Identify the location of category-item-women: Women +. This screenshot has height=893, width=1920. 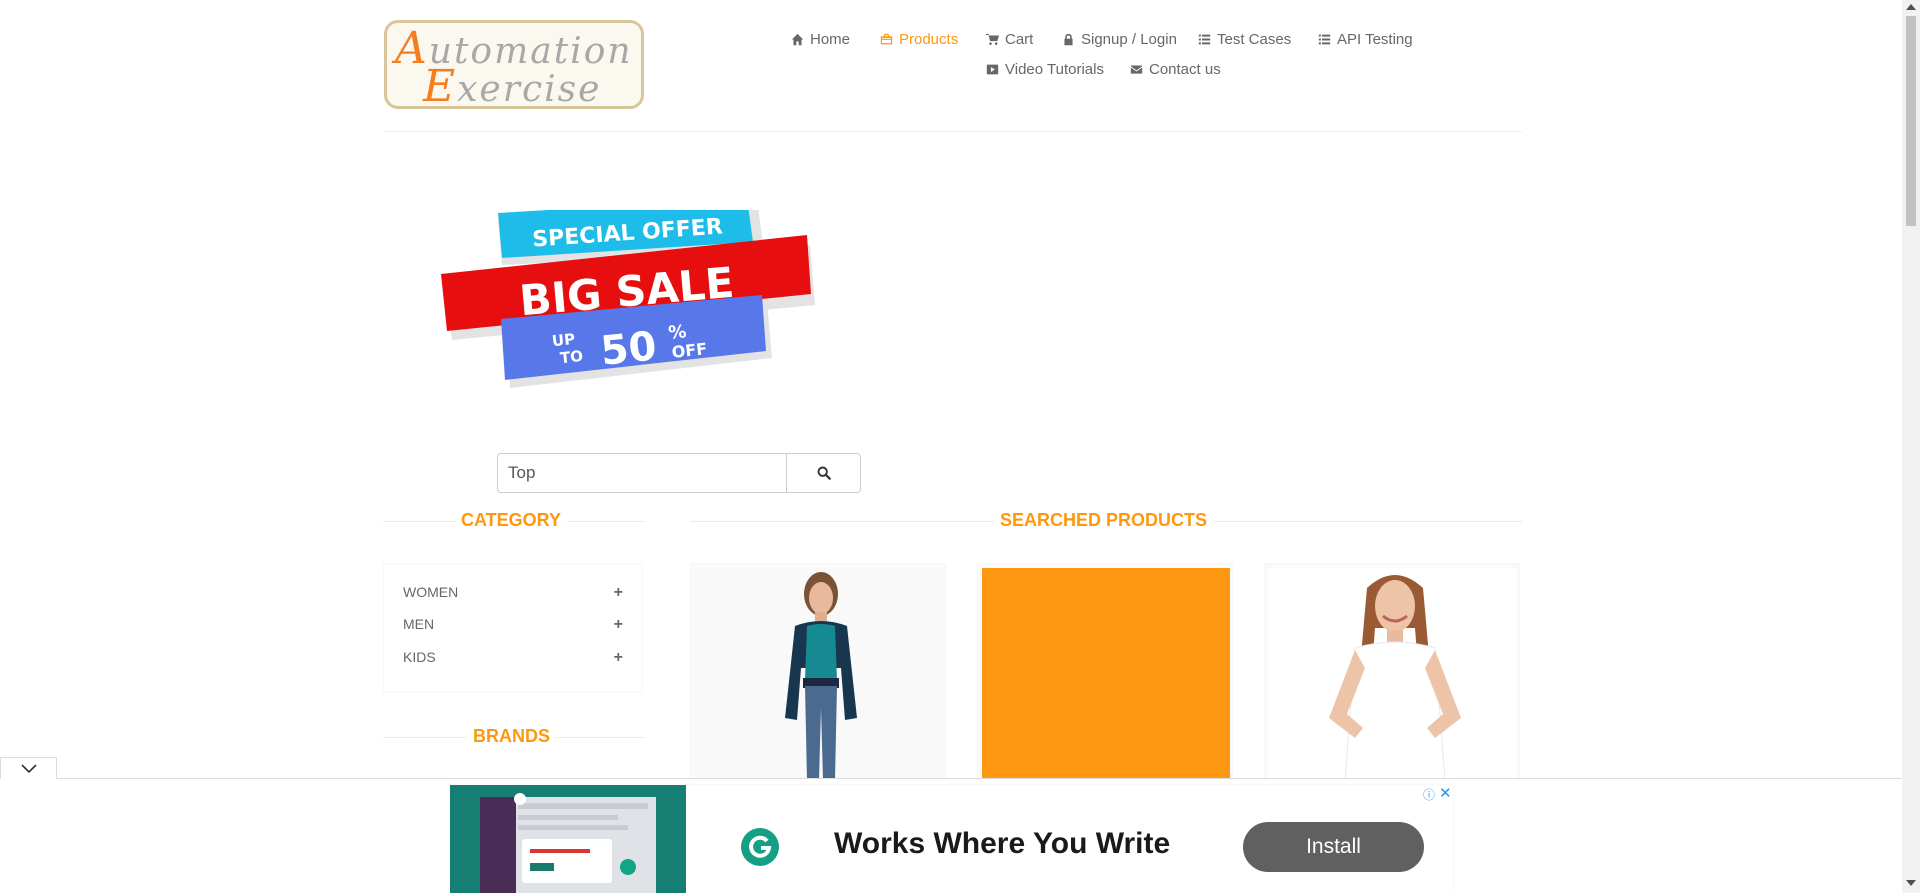
(513, 593).